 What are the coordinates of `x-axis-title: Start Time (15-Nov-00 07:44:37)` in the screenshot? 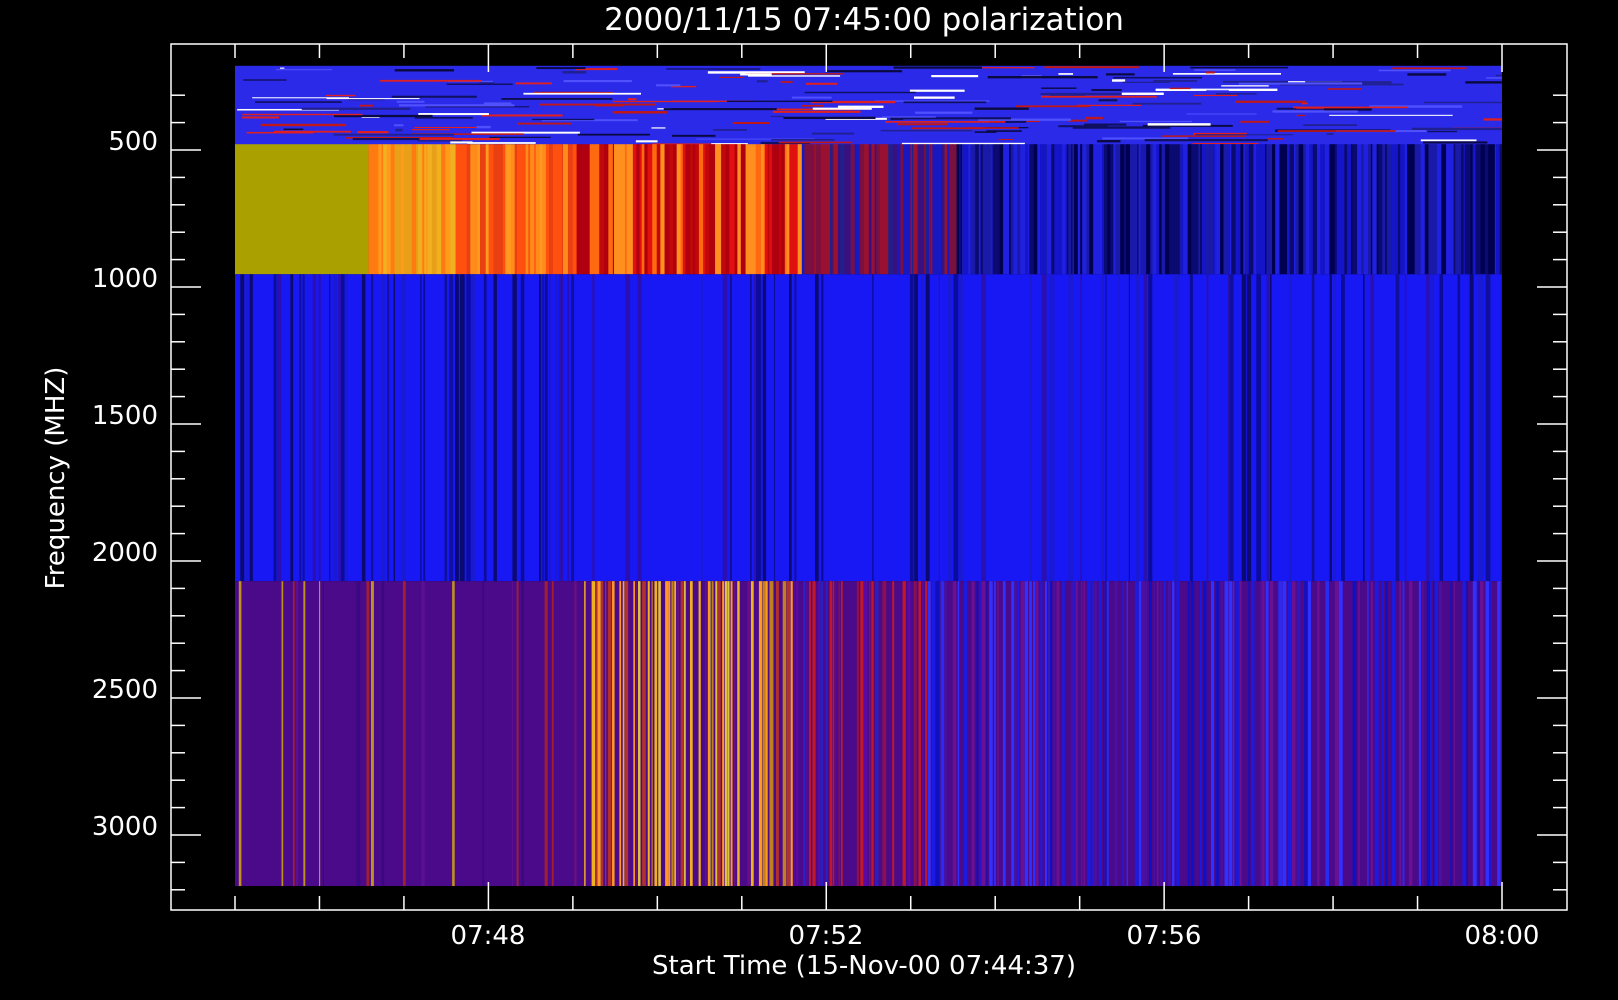 It's located at (864, 966).